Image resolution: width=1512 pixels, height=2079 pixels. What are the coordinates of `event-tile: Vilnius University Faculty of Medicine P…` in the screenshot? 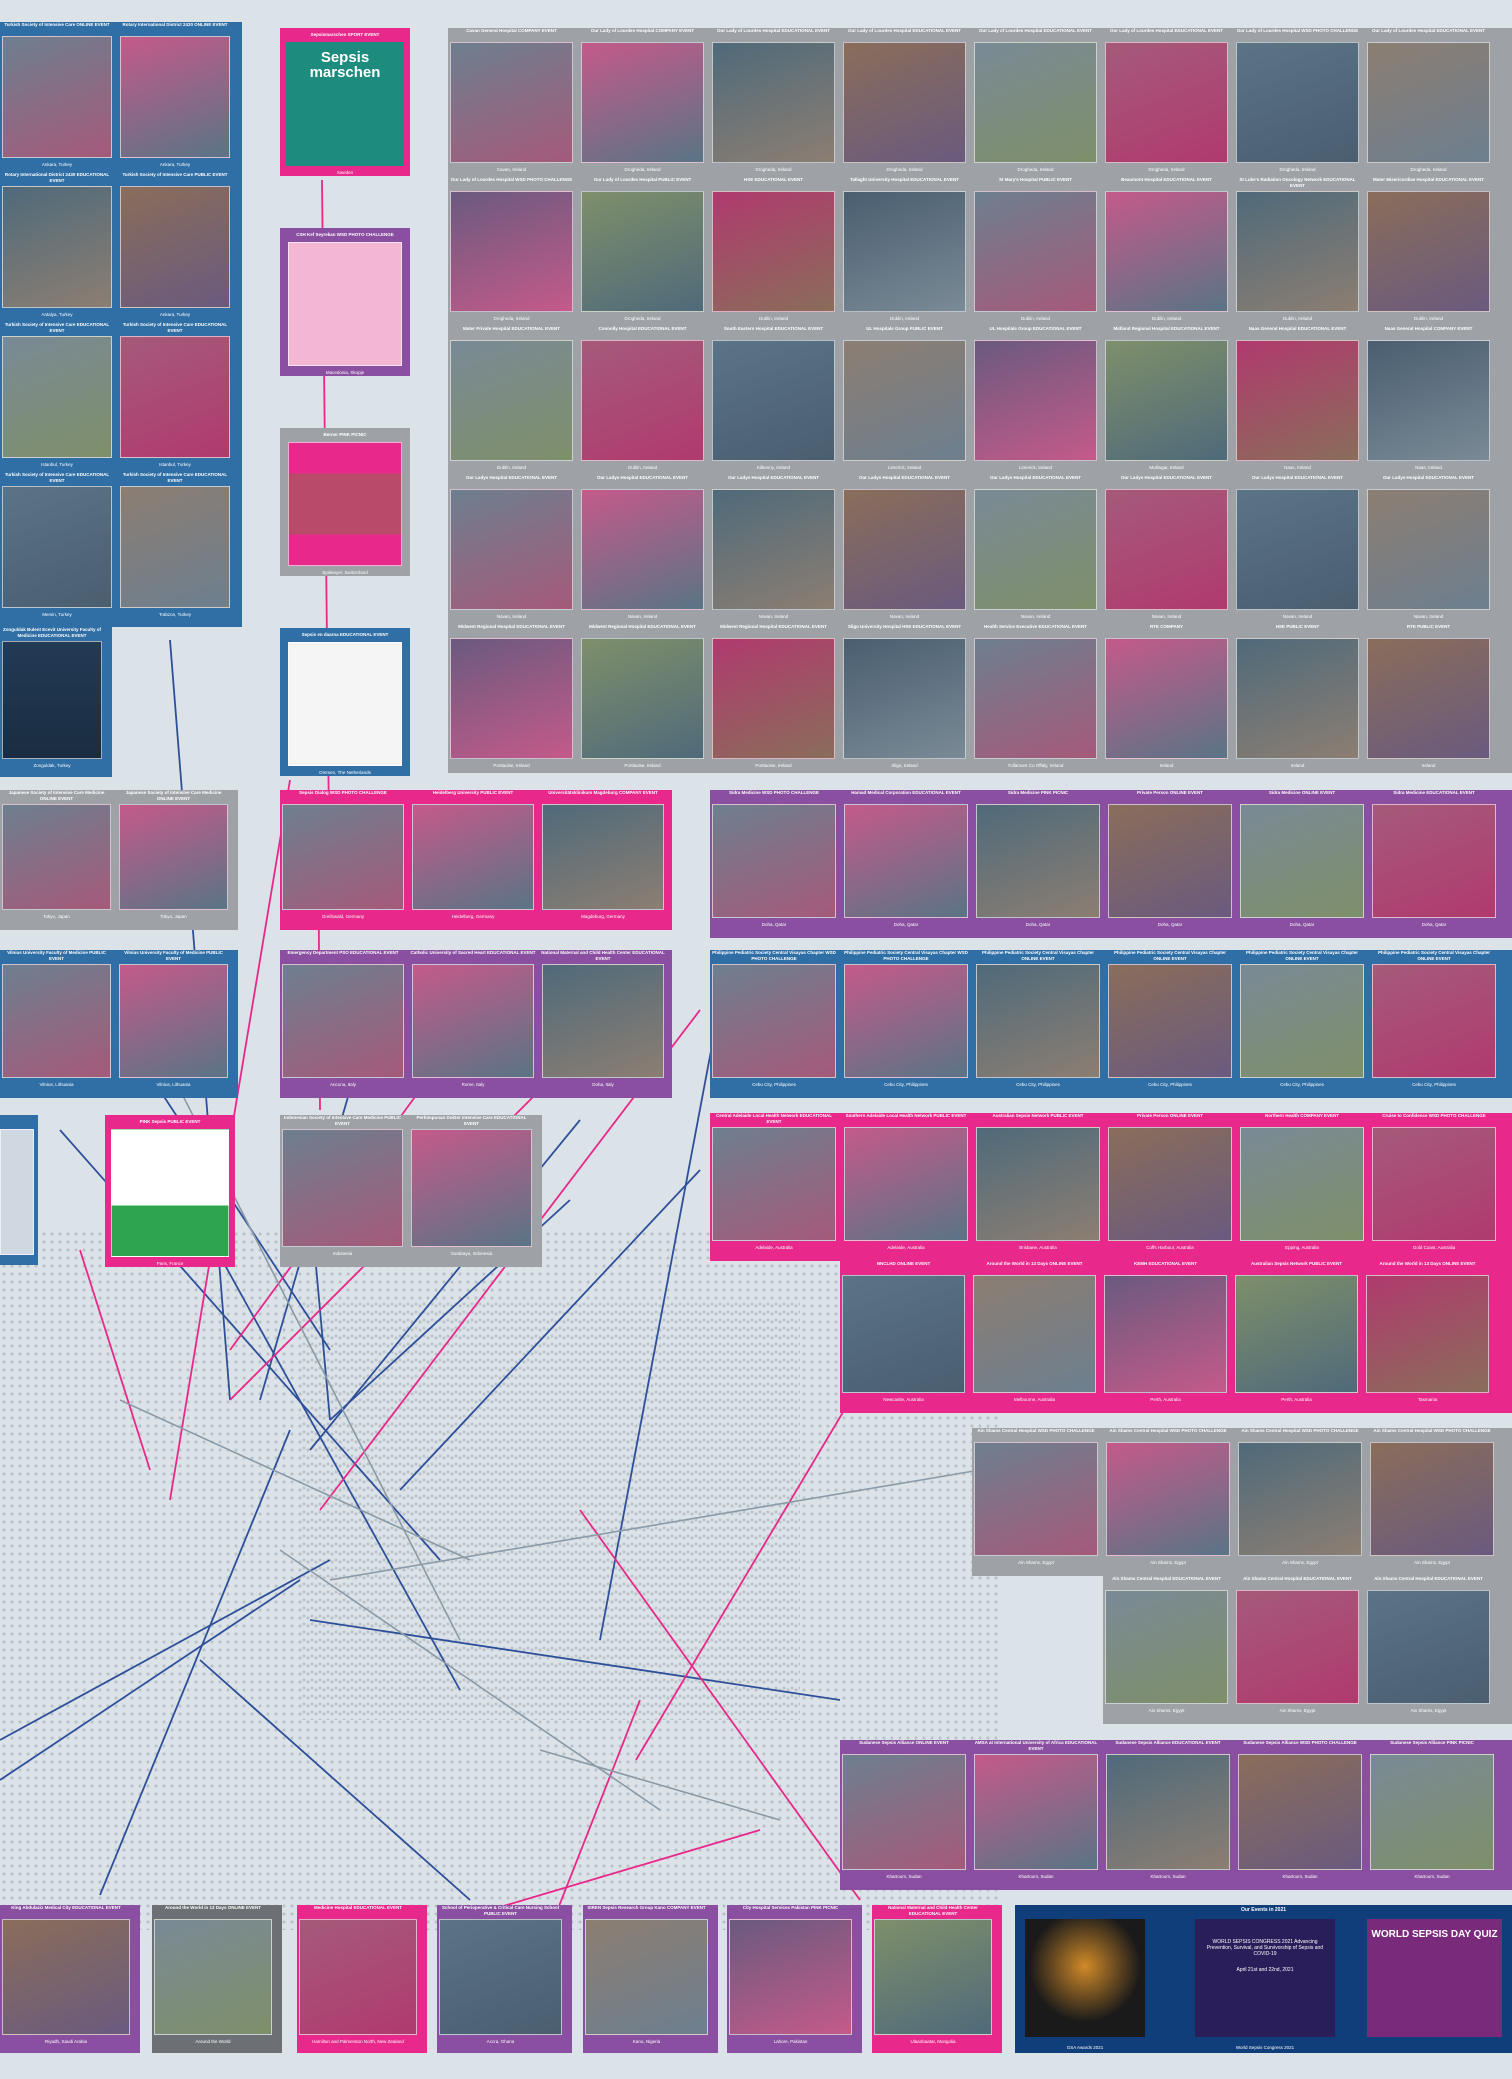 It's located at (56, 1019).